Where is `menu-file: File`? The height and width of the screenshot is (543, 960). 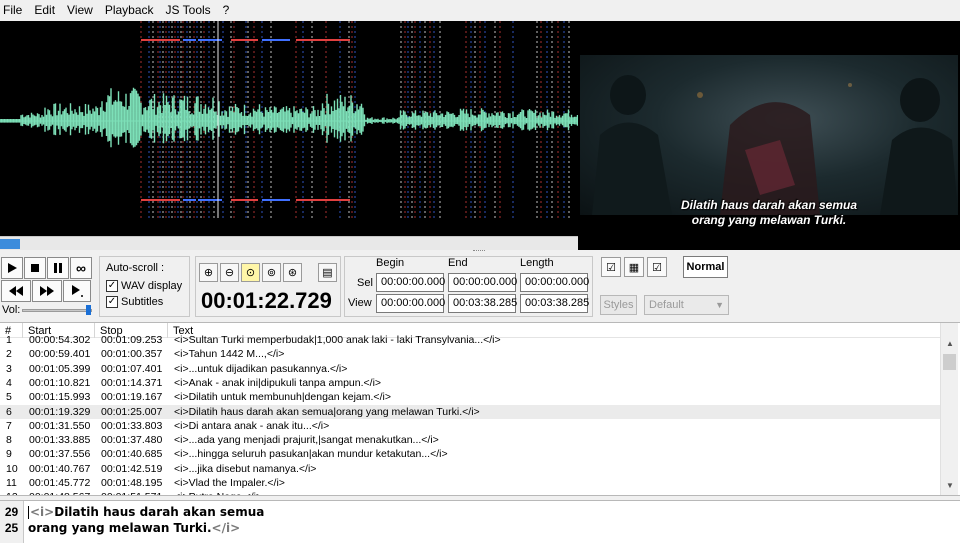 menu-file: File is located at coordinates (14, 10).